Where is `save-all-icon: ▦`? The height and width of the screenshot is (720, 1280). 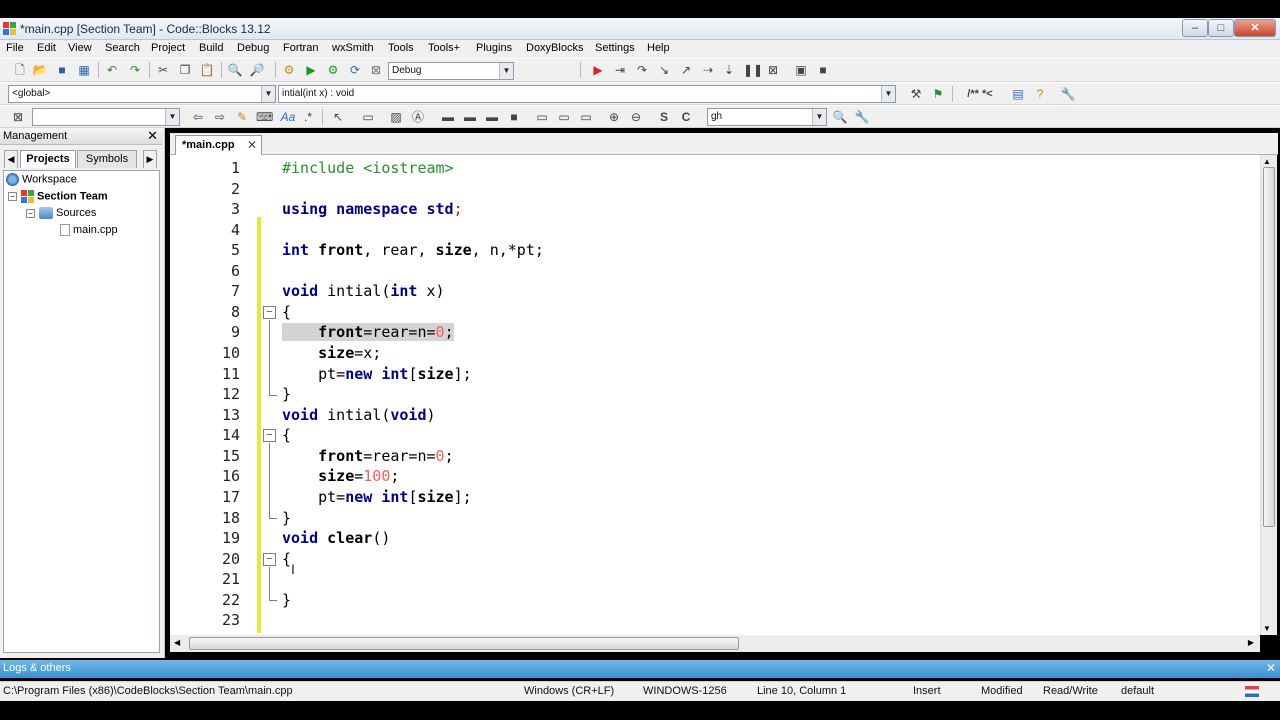 save-all-icon: ▦ is located at coordinates (84, 70).